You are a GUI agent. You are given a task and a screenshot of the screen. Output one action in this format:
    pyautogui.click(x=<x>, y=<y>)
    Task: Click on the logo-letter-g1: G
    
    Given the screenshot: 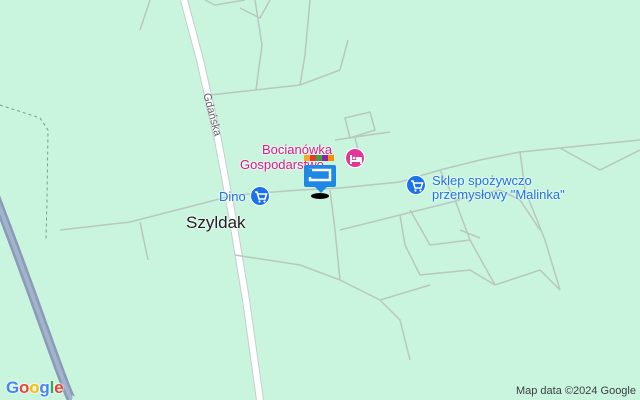 What is the action you would take?
    pyautogui.click(x=13, y=387)
    